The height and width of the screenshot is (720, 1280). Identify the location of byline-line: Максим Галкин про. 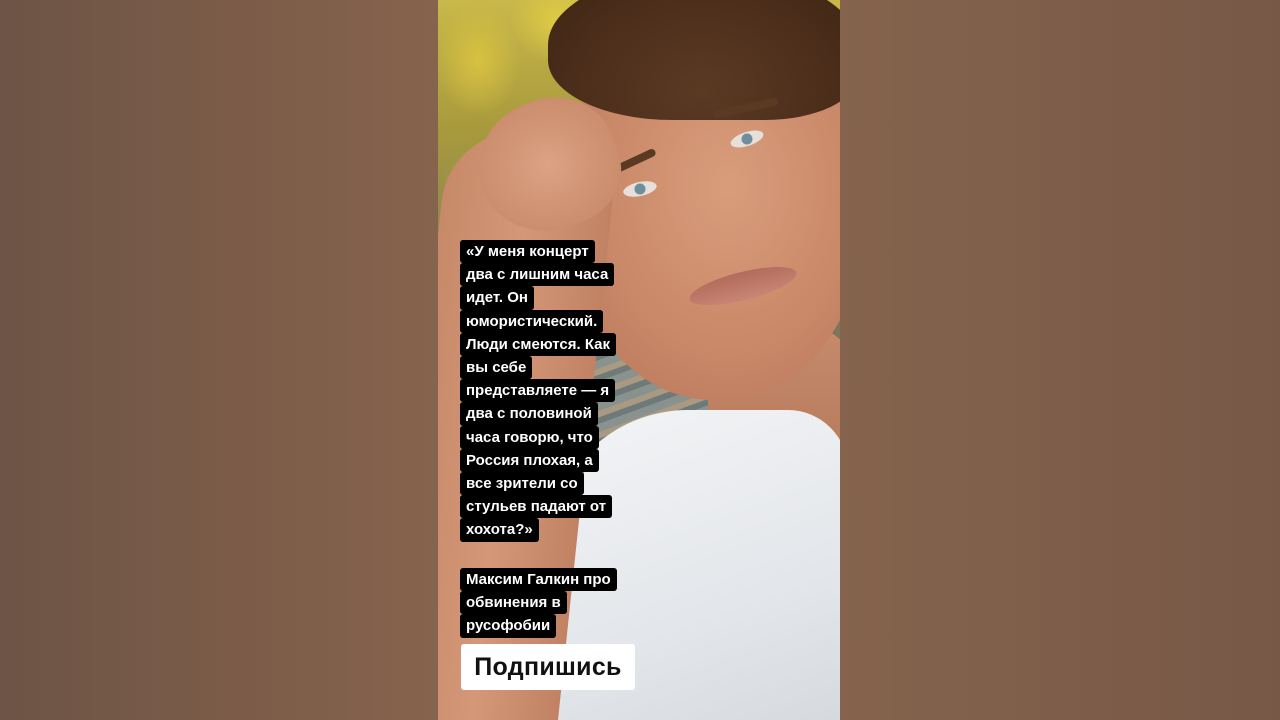
(538, 580).